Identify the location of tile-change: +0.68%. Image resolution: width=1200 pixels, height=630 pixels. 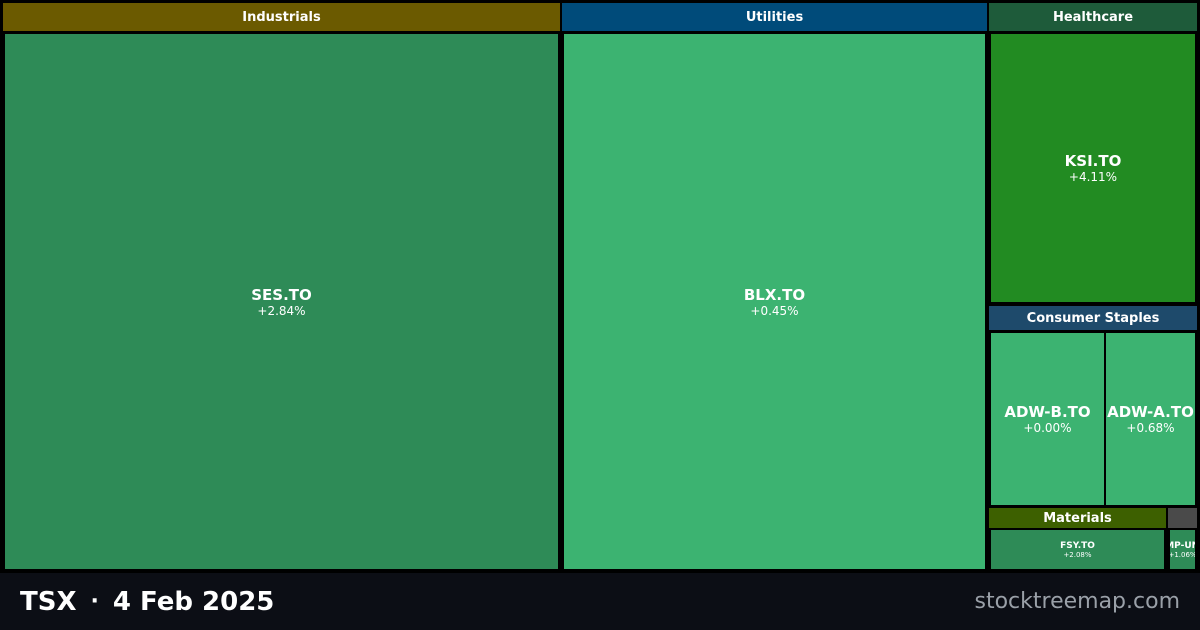
(1150, 428).